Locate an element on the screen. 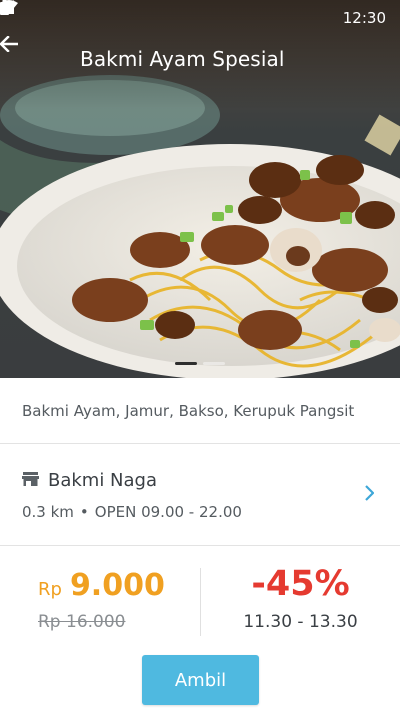 The height and width of the screenshot is (727, 400). restaurant-name-row: Bakmi Naga is located at coordinates (89, 480).